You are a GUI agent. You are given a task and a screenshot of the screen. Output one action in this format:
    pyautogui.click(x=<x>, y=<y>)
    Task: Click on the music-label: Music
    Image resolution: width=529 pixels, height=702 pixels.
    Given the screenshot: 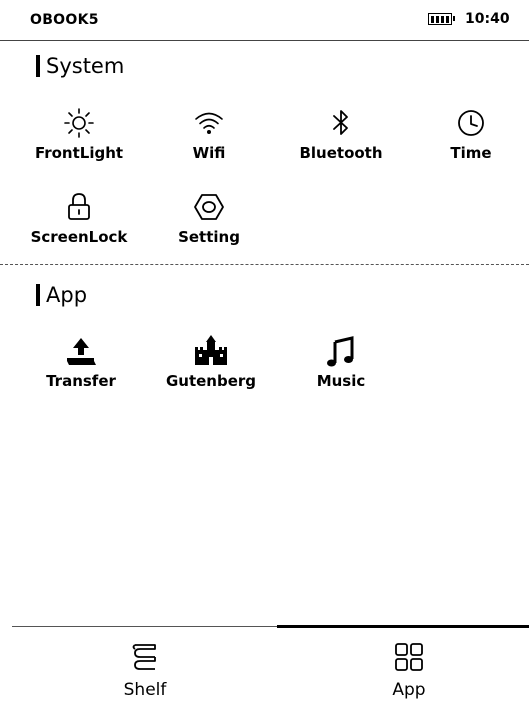 What is the action you would take?
    pyautogui.click(x=341, y=381)
    